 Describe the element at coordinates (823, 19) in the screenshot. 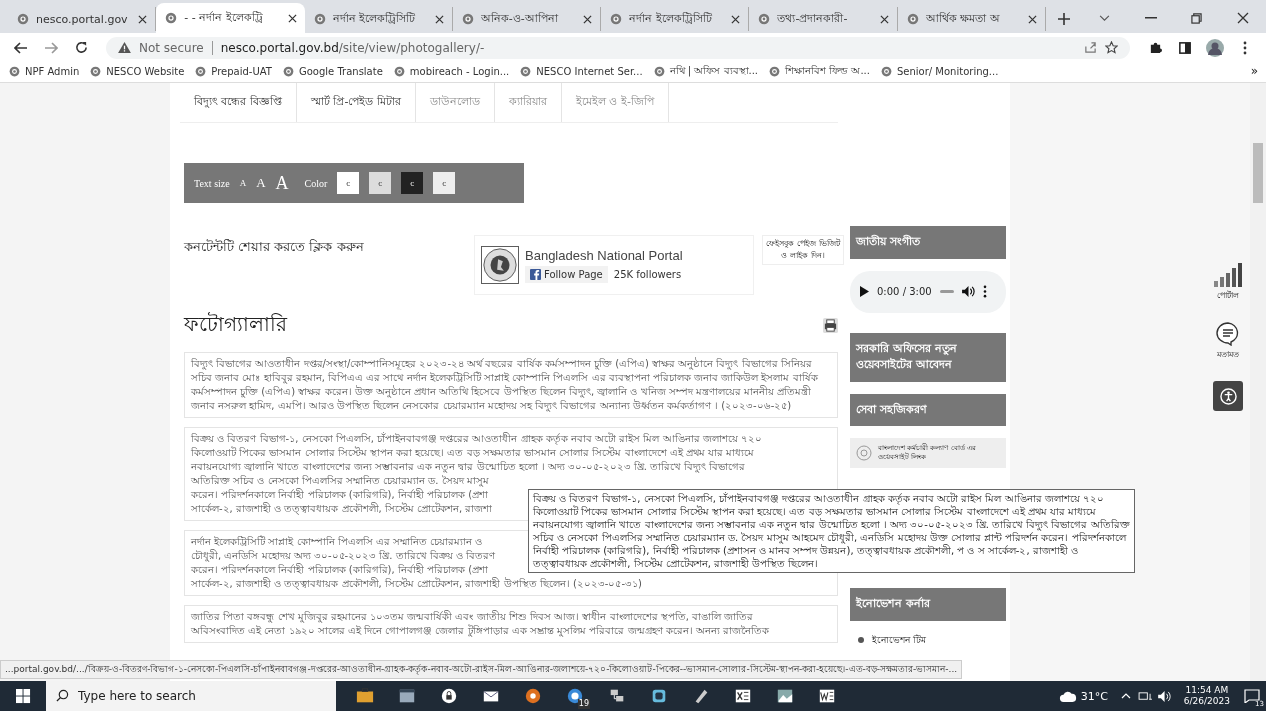

I see `browser-tab: তথ্য-প্রদানকারী-` at that location.